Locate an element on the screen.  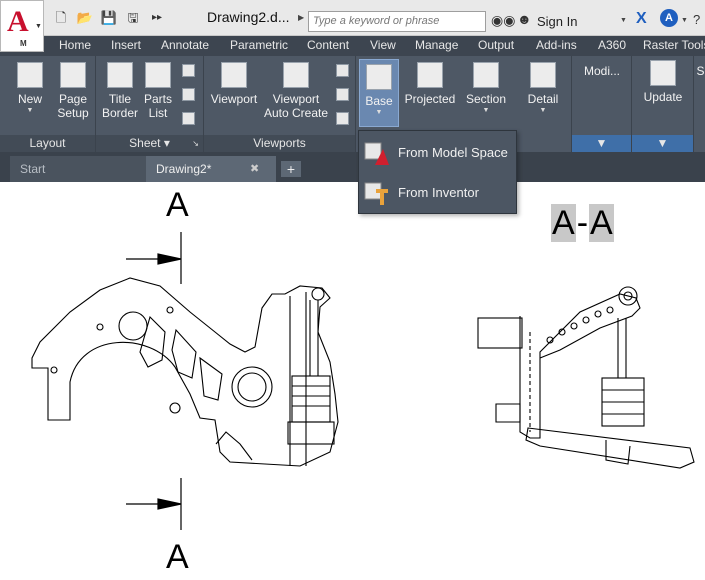
viewport-auto-create-button: Viewport Auto Create is located at coordinates (296, 91).